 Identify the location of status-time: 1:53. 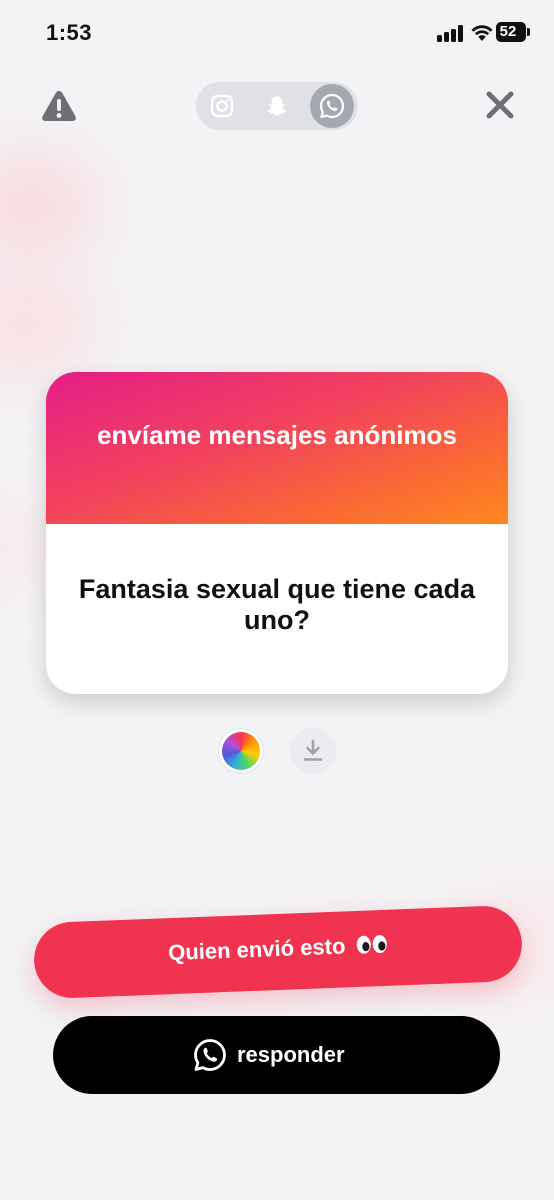
(69, 32).